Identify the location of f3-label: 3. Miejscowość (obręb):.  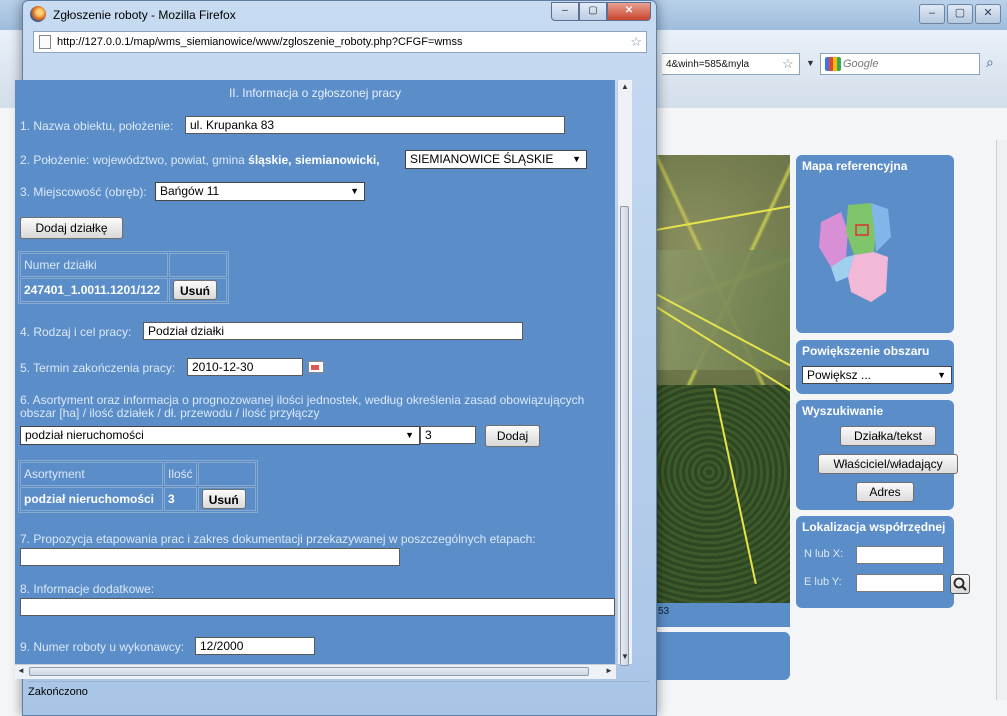
(83, 192).